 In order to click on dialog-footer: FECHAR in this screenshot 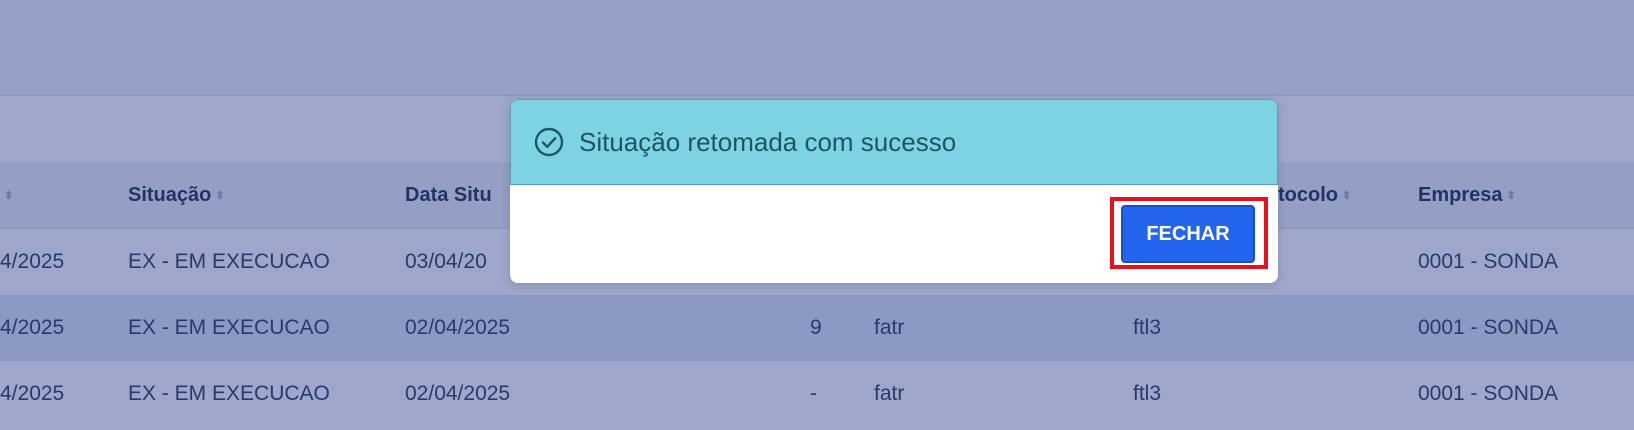, I will do `click(894, 234)`.